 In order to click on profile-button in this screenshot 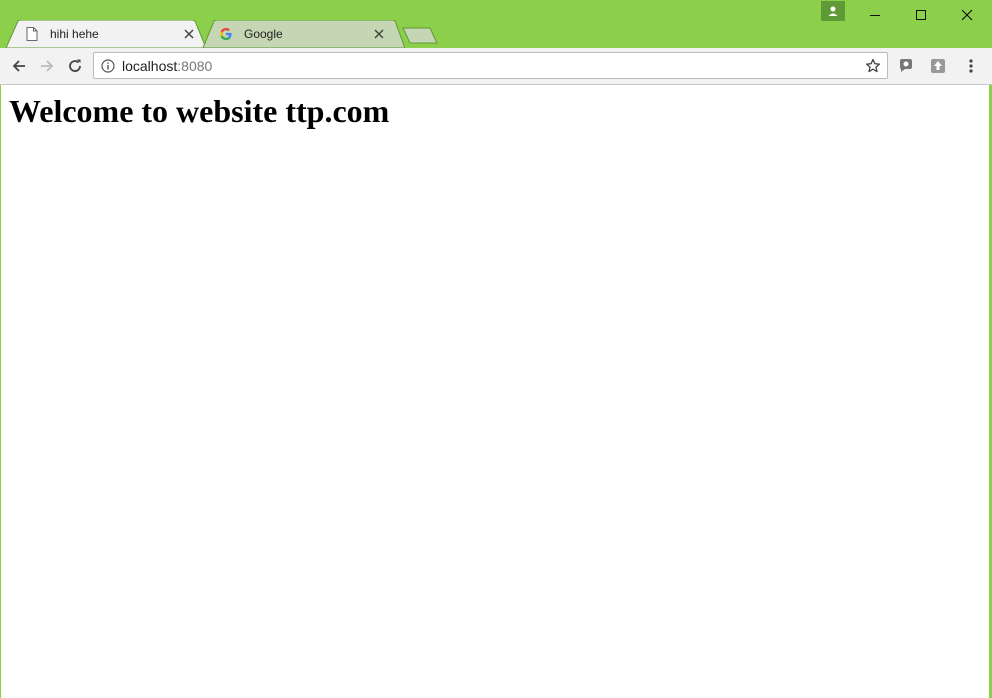, I will do `click(833, 11)`.